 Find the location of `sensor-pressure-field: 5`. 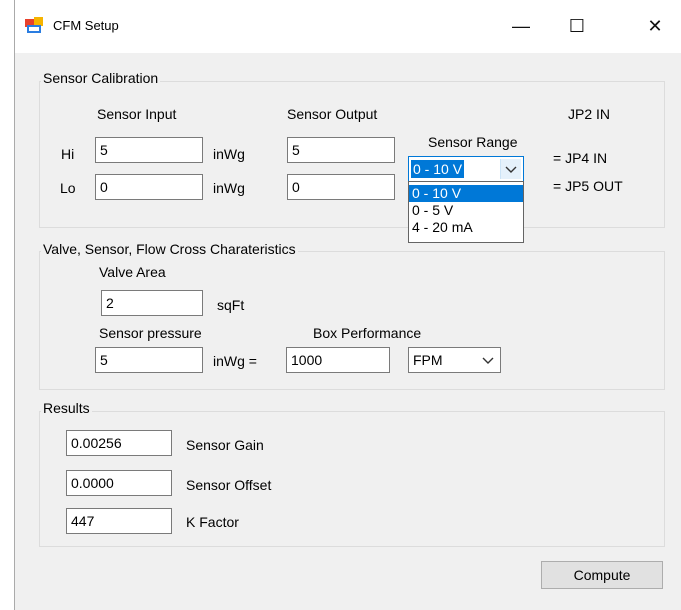

sensor-pressure-field: 5 is located at coordinates (149, 360).